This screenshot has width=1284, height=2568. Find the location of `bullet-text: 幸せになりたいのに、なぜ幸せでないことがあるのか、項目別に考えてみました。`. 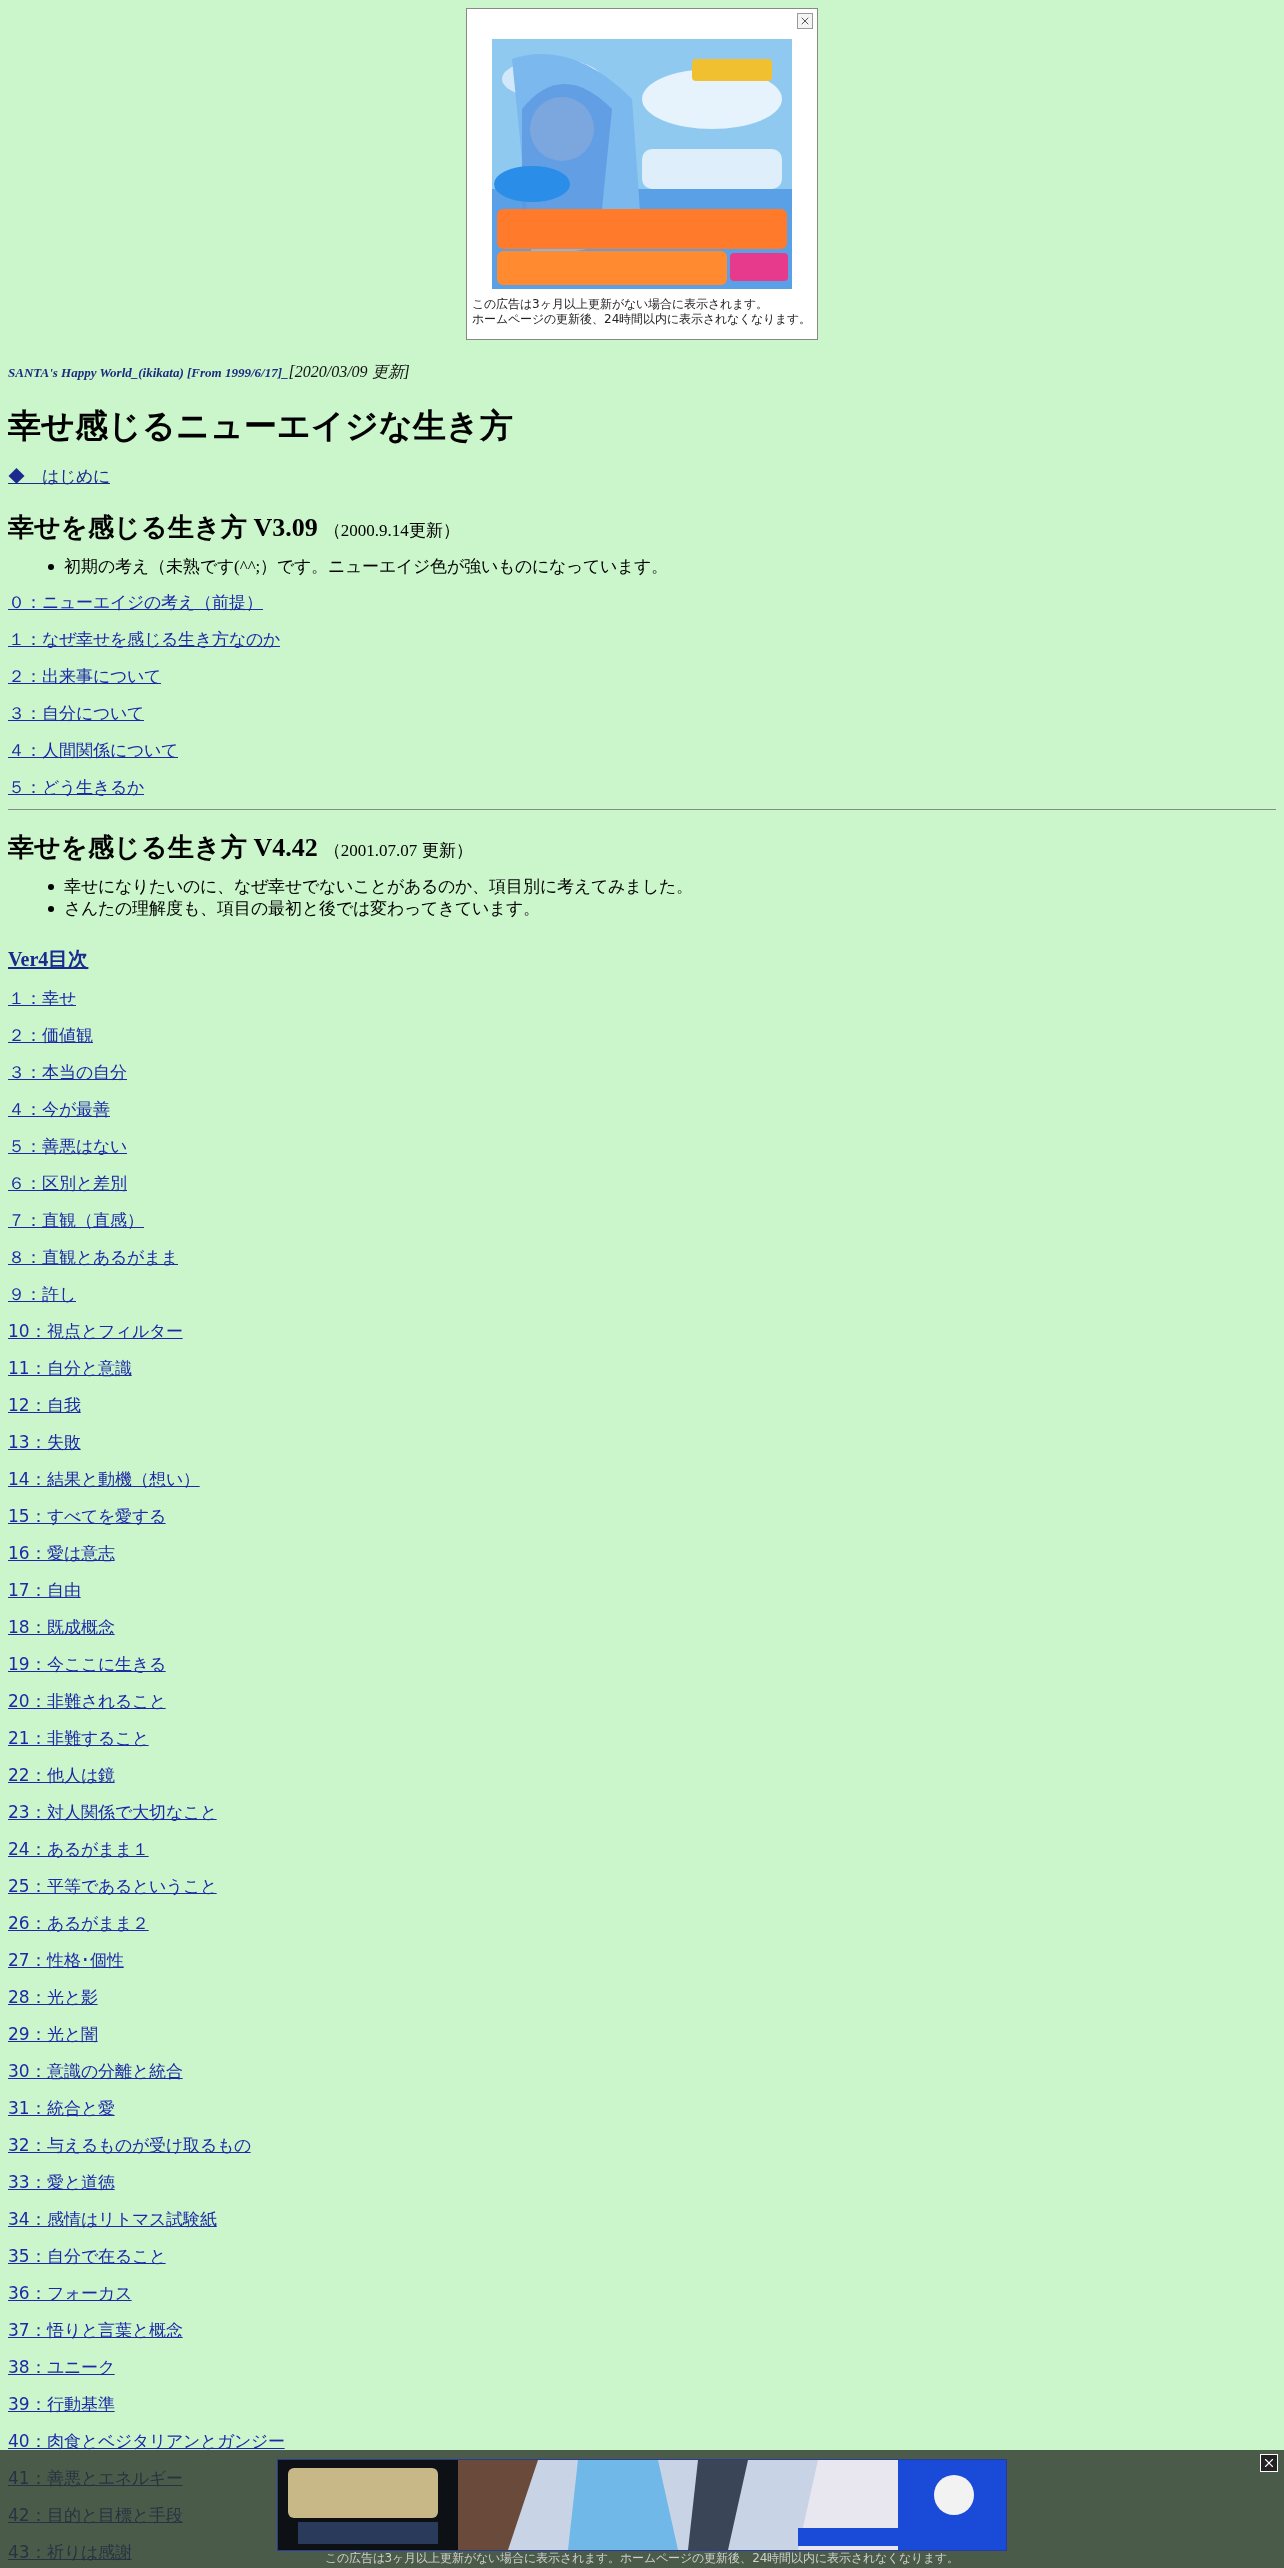

bullet-text: 幸せになりたいのに、なぜ幸せでないことがあるのか、項目別に考えてみました。 is located at coordinates (378, 886).